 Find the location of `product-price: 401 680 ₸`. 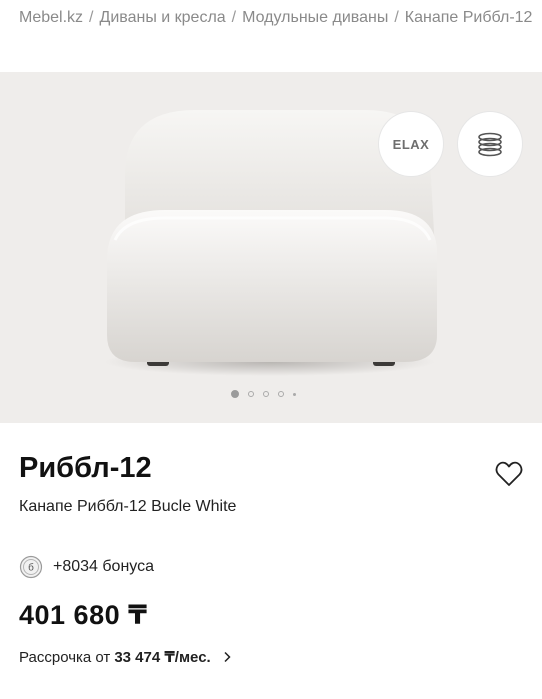

product-price: 401 680 ₸ is located at coordinates (83, 615).